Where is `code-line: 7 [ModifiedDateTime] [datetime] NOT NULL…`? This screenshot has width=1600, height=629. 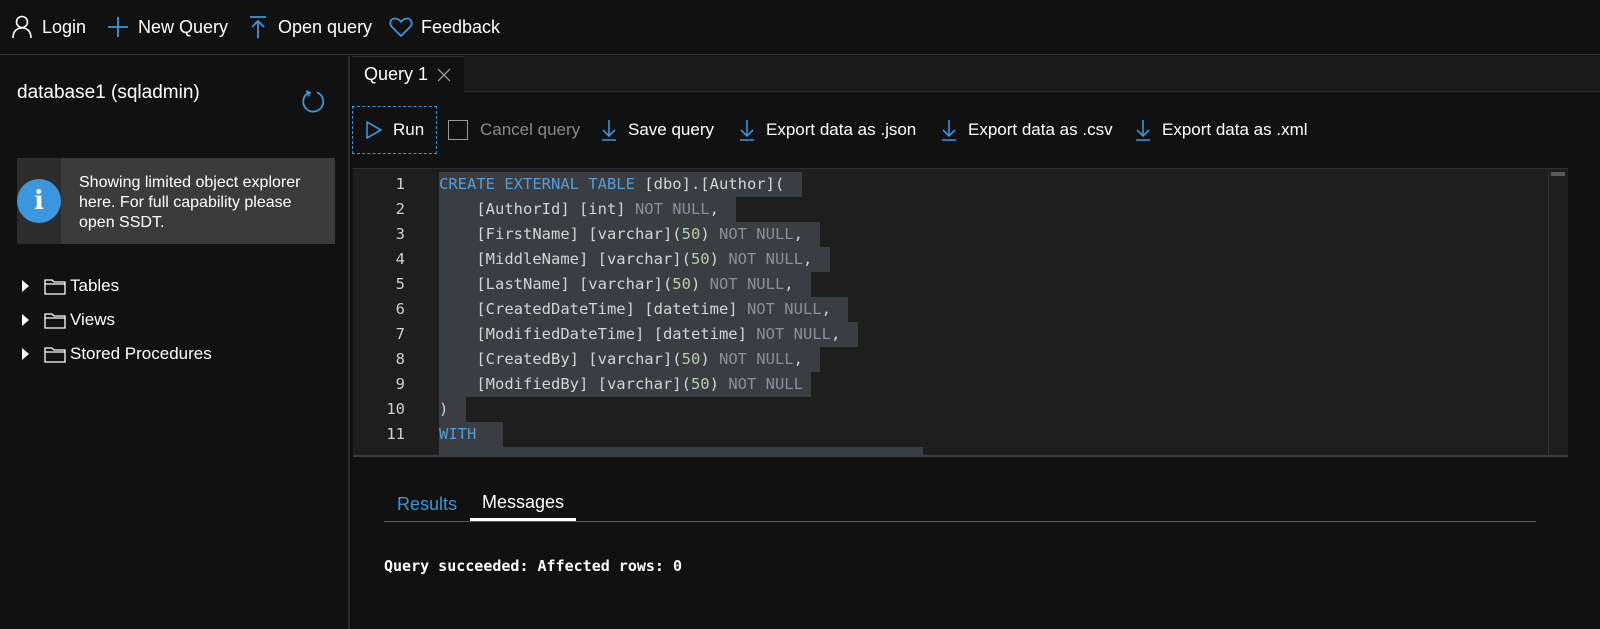
code-line: 7 [ModifiedDateTime] [datetime] NOT NULL… is located at coordinates (953, 334).